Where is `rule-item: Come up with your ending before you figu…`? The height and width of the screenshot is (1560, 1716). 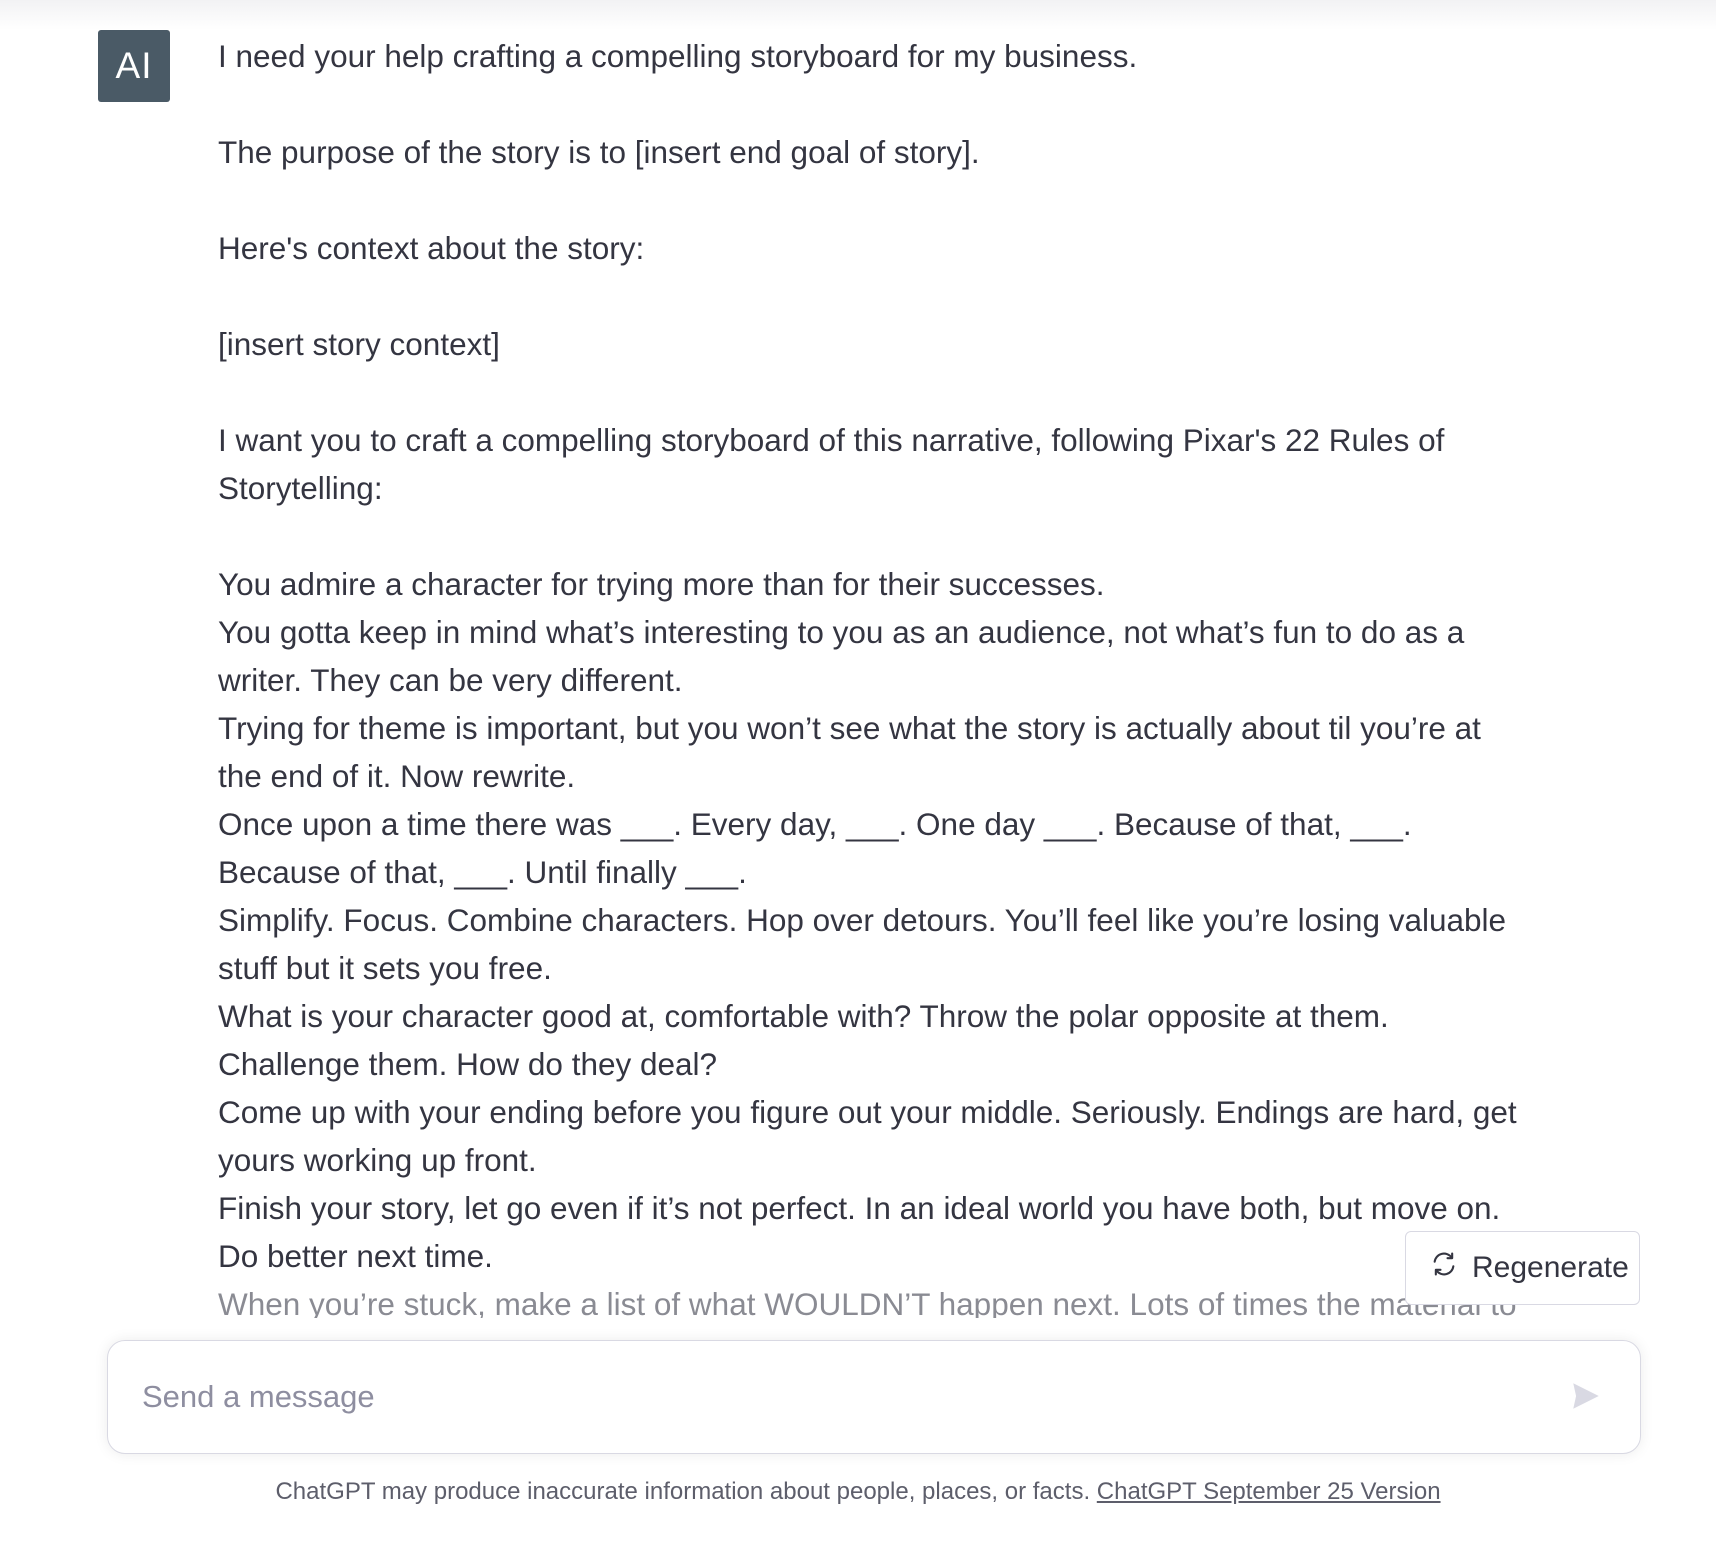 rule-item: Come up with your ending before you figu… is located at coordinates (872, 1136).